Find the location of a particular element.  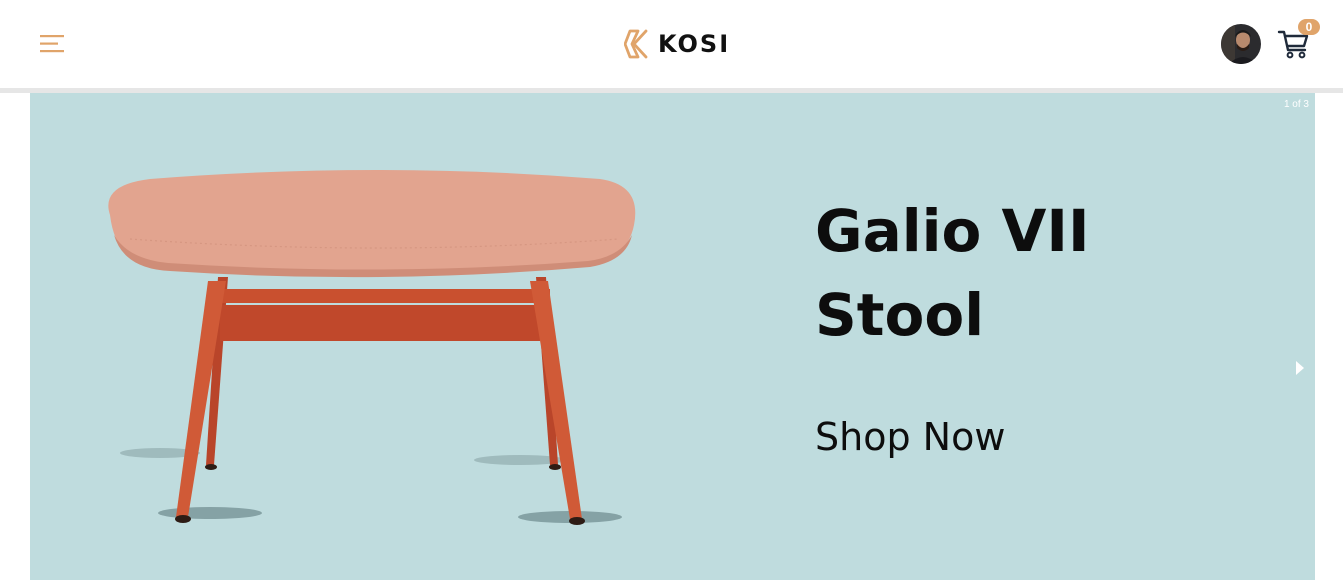

avatar-image is located at coordinates (1241, 44).